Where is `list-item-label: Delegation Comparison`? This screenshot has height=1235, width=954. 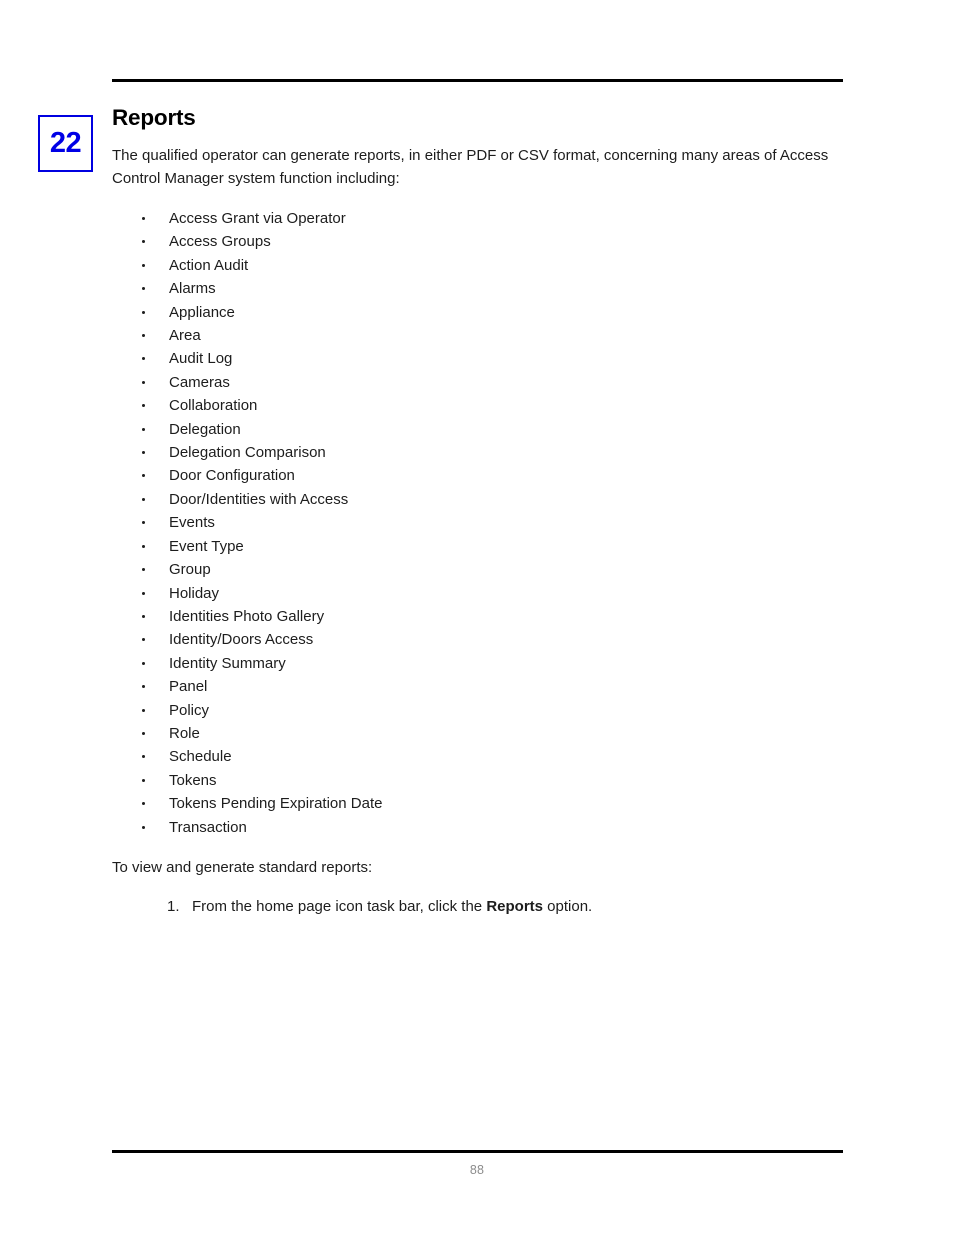 list-item-label: Delegation Comparison is located at coordinates (247, 453).